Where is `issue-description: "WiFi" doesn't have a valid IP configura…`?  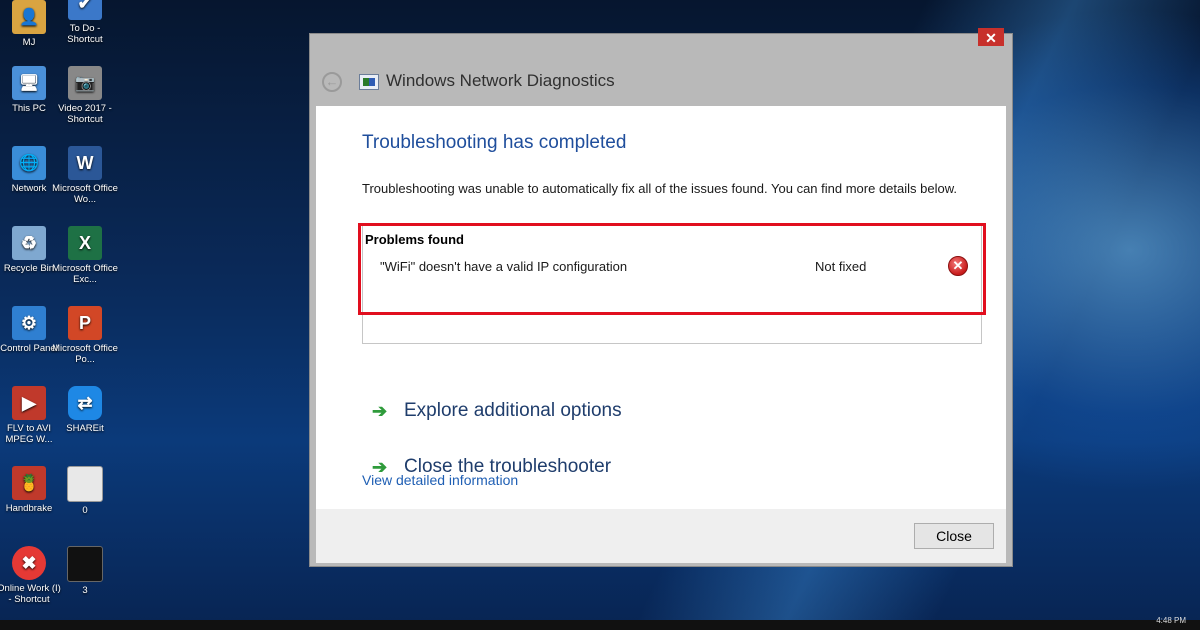 issue-description: "WiFi" doesn't have a valid IP configura… is located at coordinates (503, 266).